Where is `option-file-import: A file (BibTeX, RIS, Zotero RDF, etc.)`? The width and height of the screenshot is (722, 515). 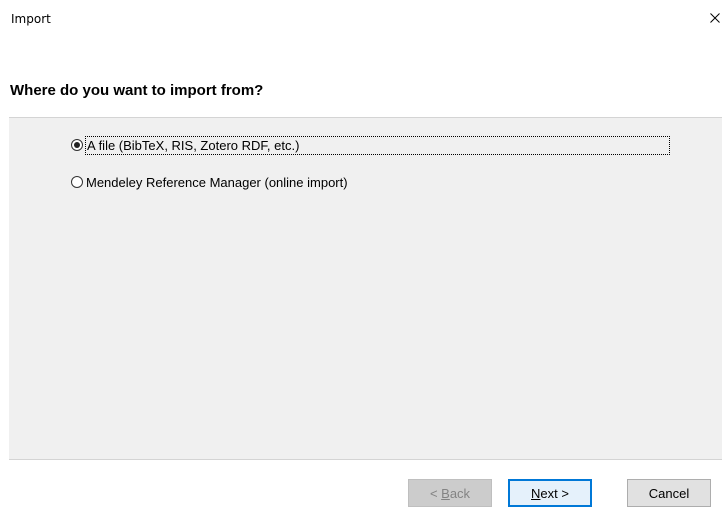
option-file-import: A file (BibTeX, RIS, Zotero RDF, etc.) is located at coordinates (370, 145).